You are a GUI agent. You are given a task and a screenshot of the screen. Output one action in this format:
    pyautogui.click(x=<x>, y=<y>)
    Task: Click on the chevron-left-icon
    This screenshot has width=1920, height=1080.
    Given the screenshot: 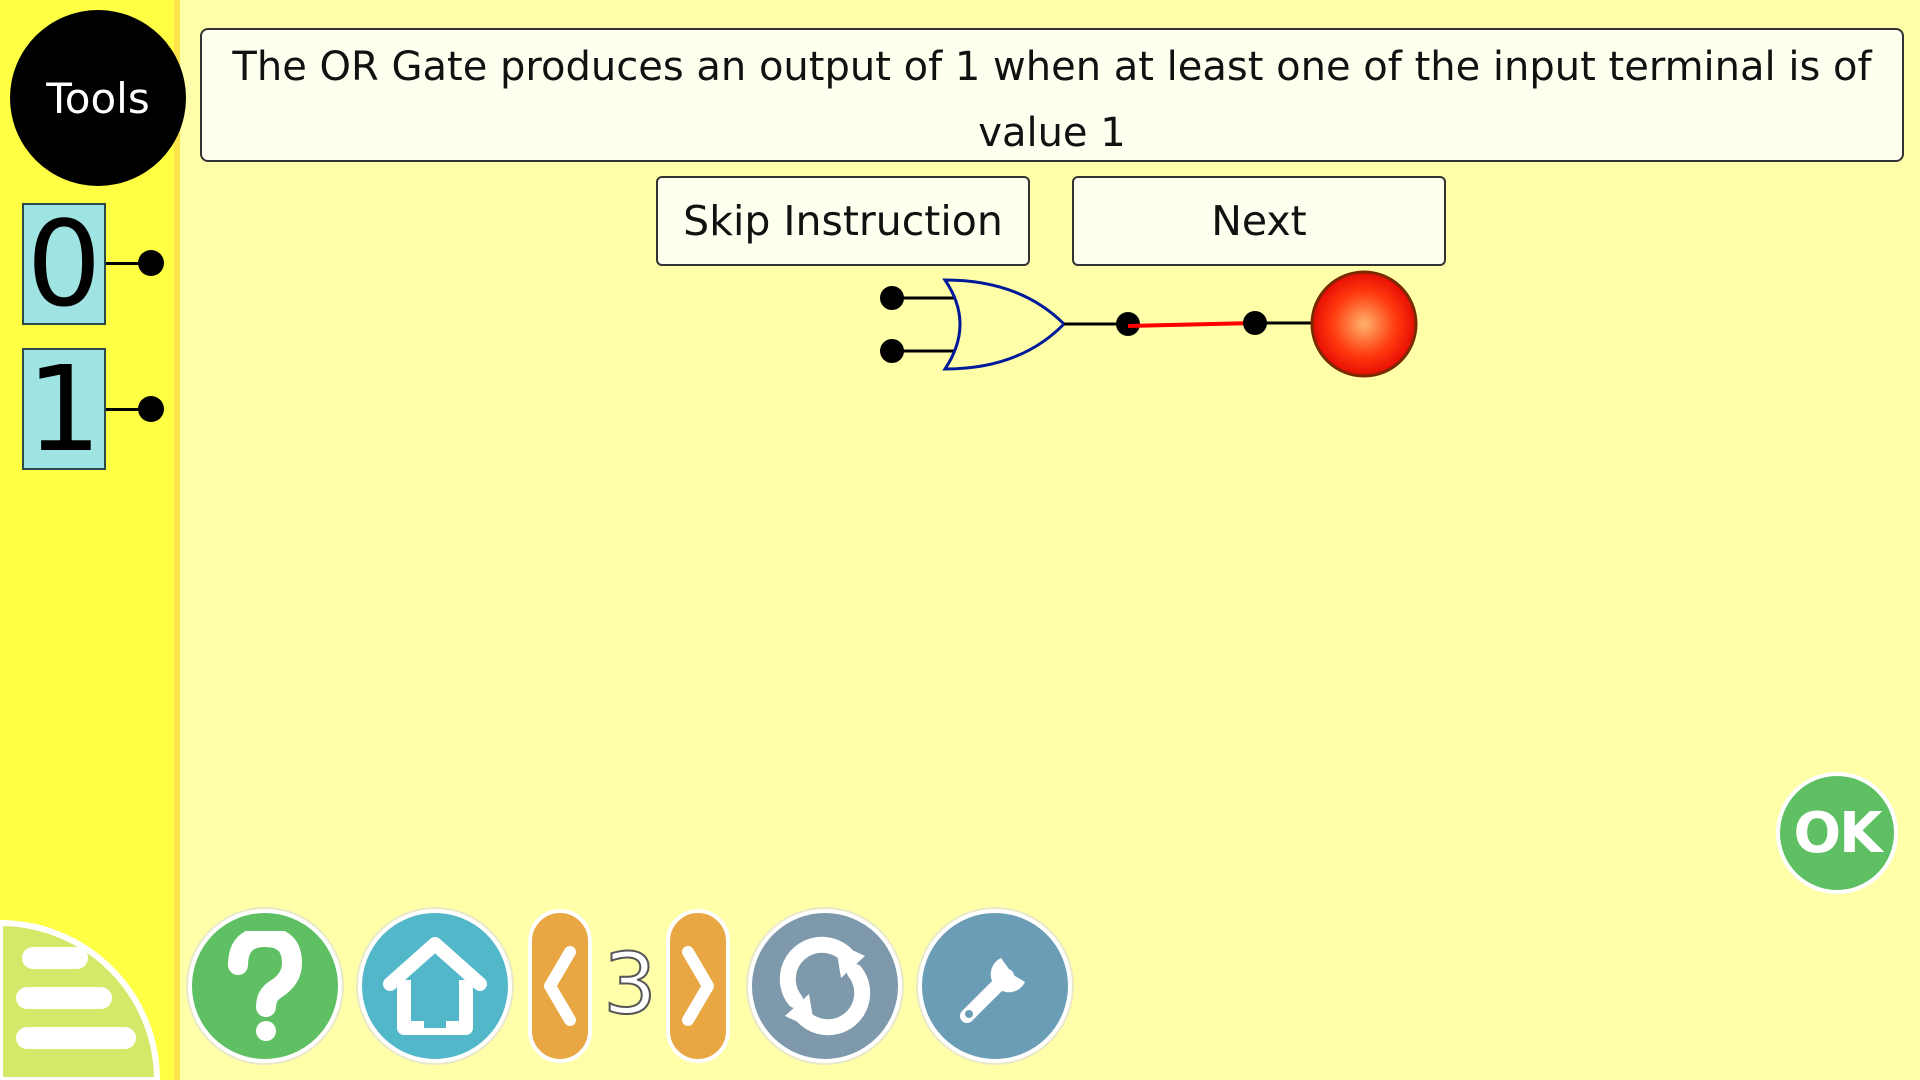 What is the action you would take?
    pyautogui.click(x=560, y=986)
    